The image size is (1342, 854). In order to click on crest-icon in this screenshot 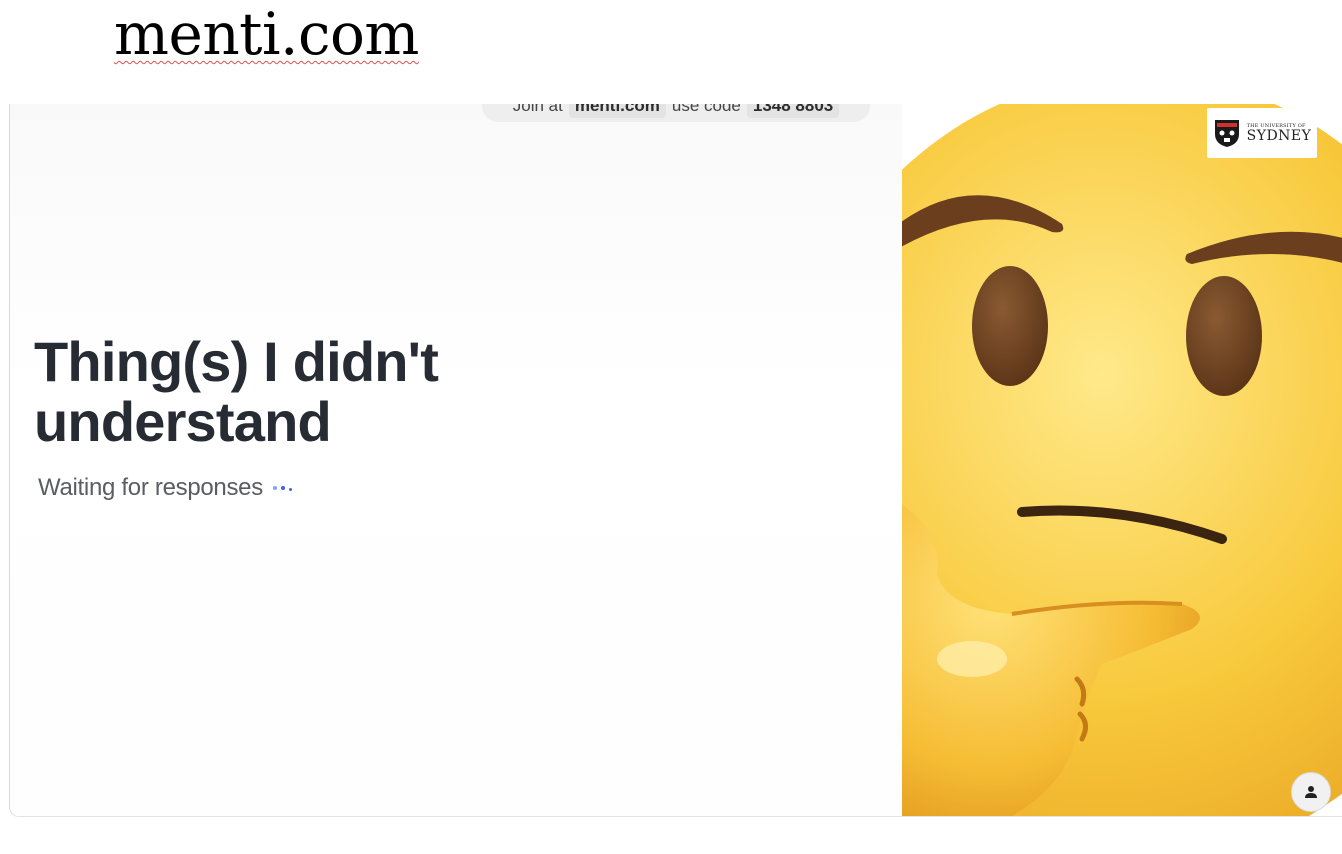, I will do `click(1226, 133)`.